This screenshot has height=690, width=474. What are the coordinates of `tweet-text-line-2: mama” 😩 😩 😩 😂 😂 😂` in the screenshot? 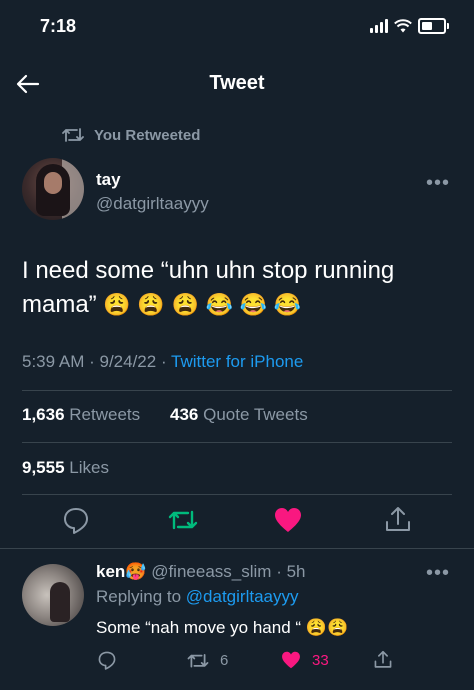 It's located at (237, 305).